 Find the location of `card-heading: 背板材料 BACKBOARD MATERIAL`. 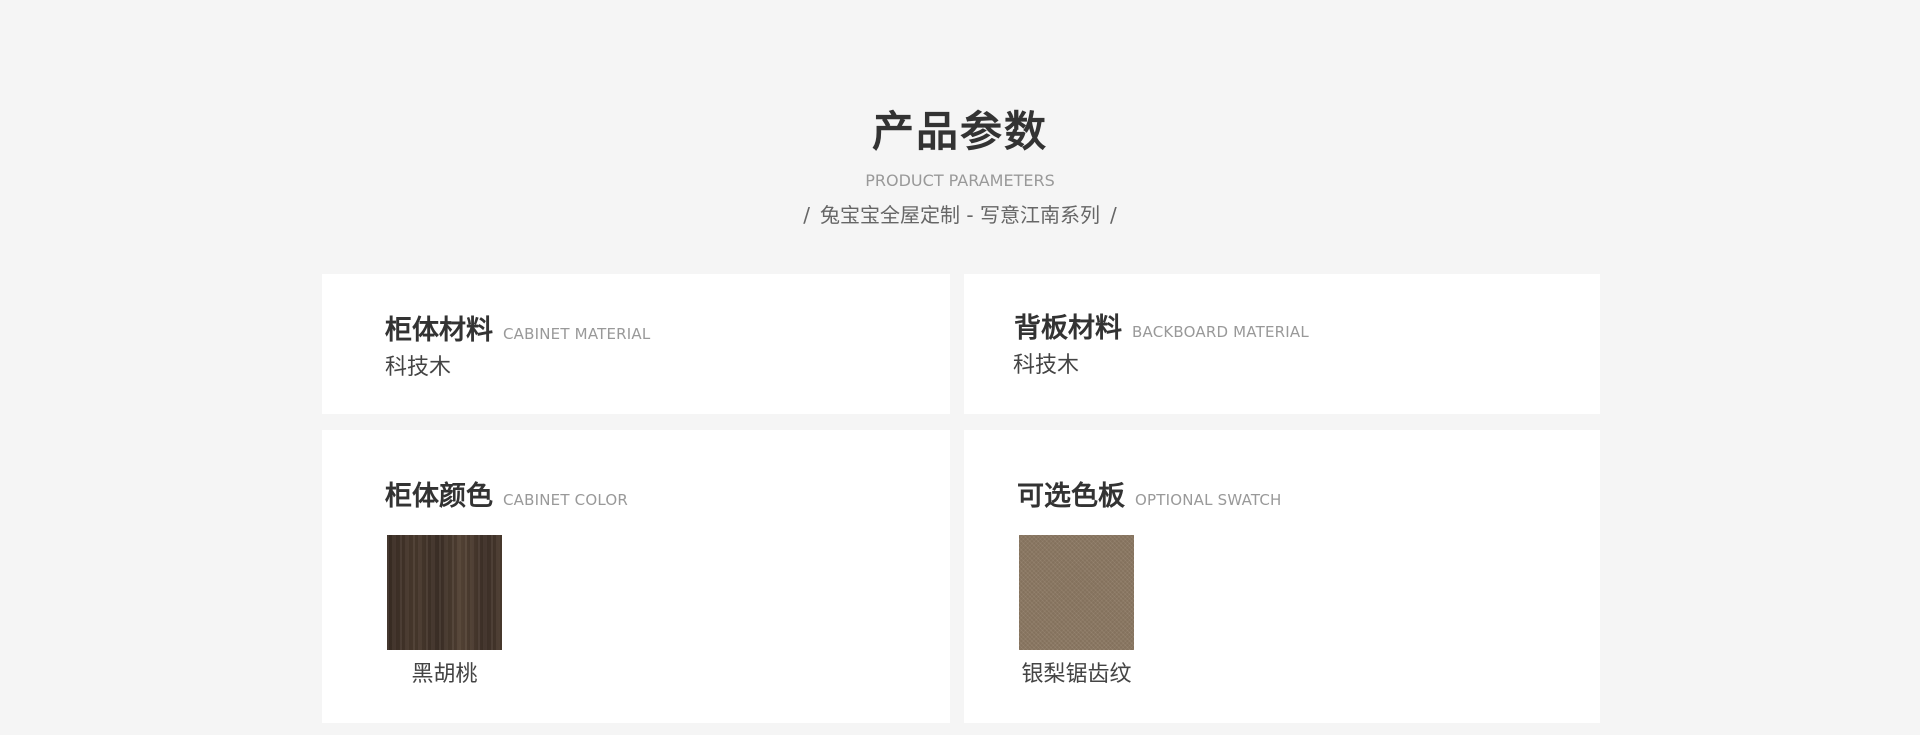

card-heading: 背板材料 BACKBOARD MATERIAL is located at coordinates (1161, 325).